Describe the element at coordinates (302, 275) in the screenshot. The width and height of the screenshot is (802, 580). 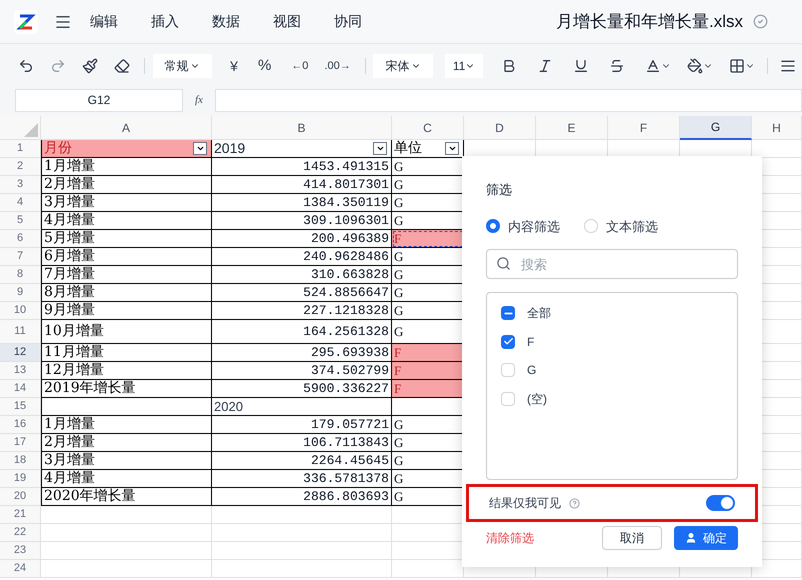
I see `table-cell: 310.663828` at that location.